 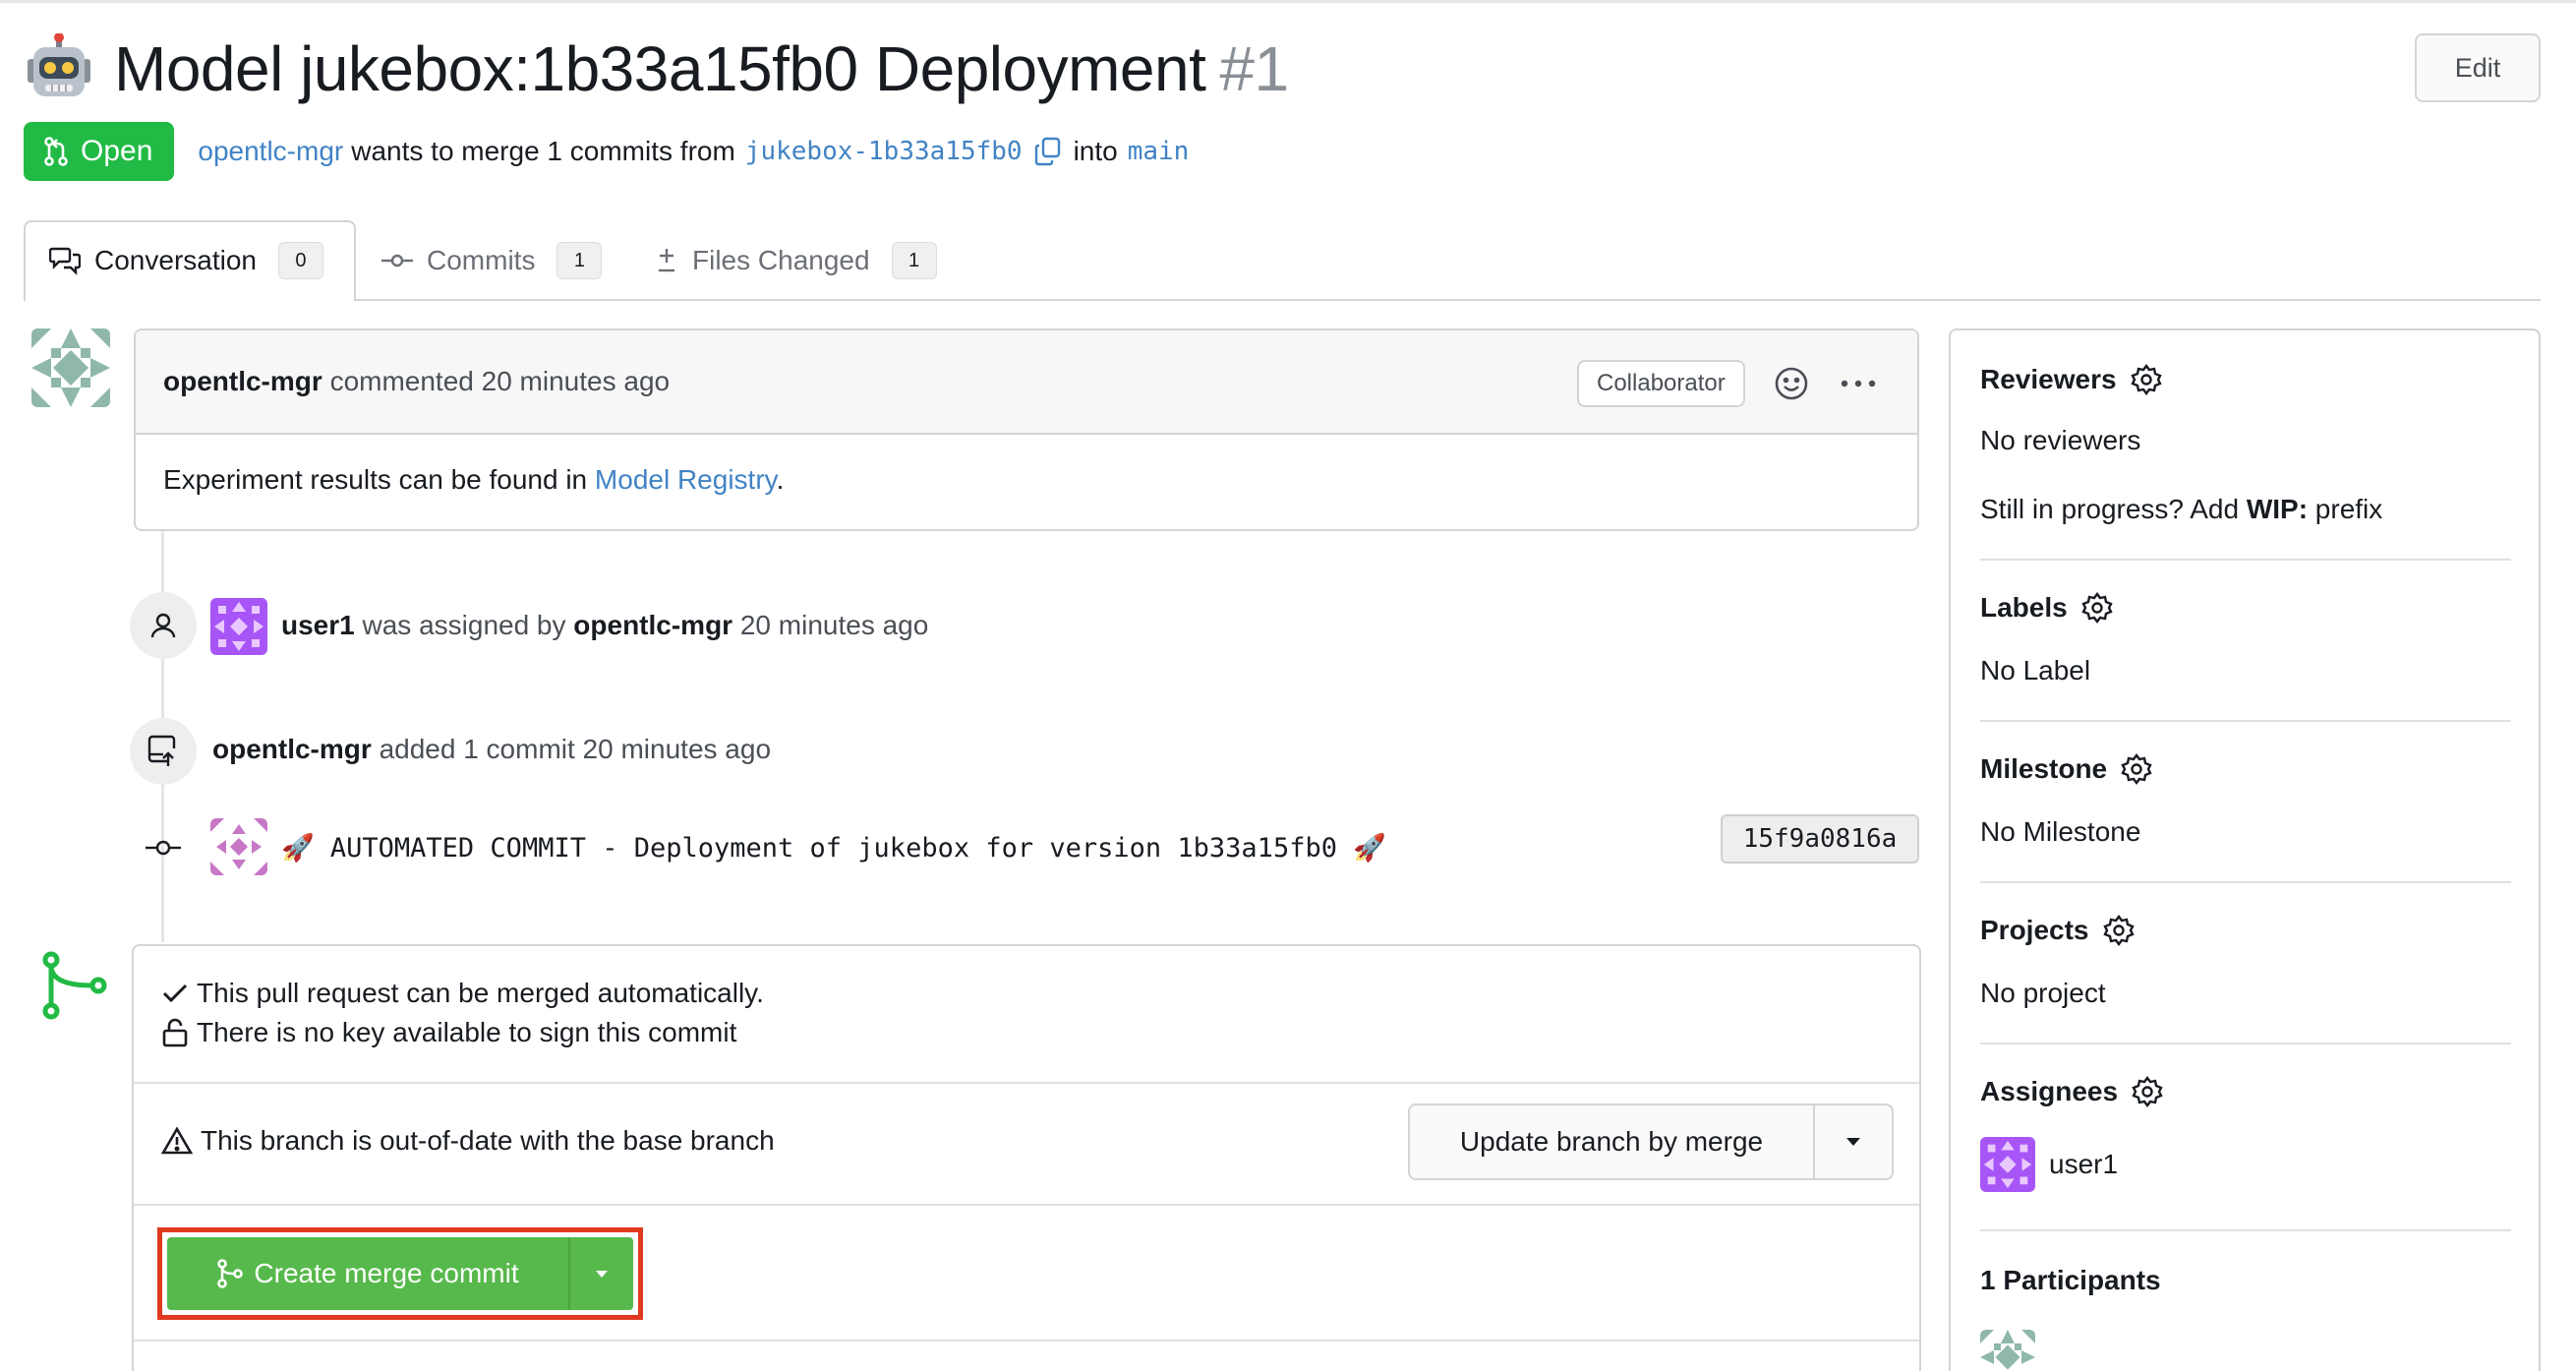 I want to click on model-registry-link: Model Registry, so click(x=686, y=479).